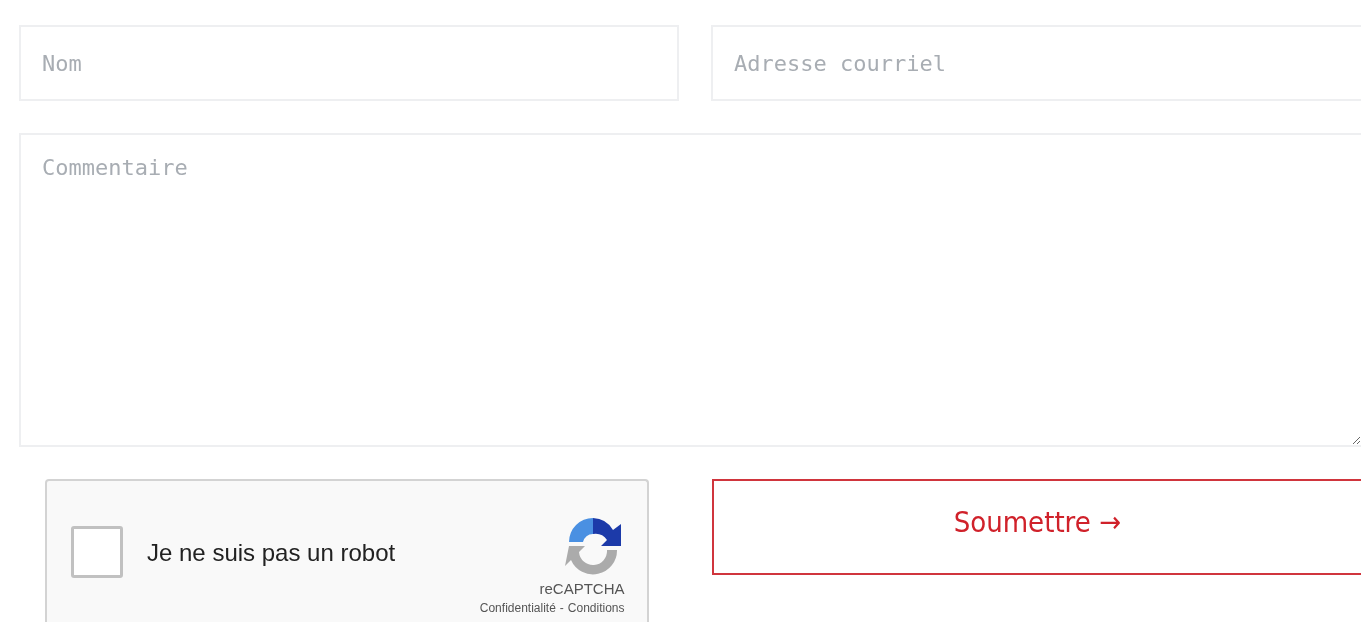 Image resolution: width=1361 pixels, height=625 pixels. I want to click on name-field: Nom, so click(349, 63).